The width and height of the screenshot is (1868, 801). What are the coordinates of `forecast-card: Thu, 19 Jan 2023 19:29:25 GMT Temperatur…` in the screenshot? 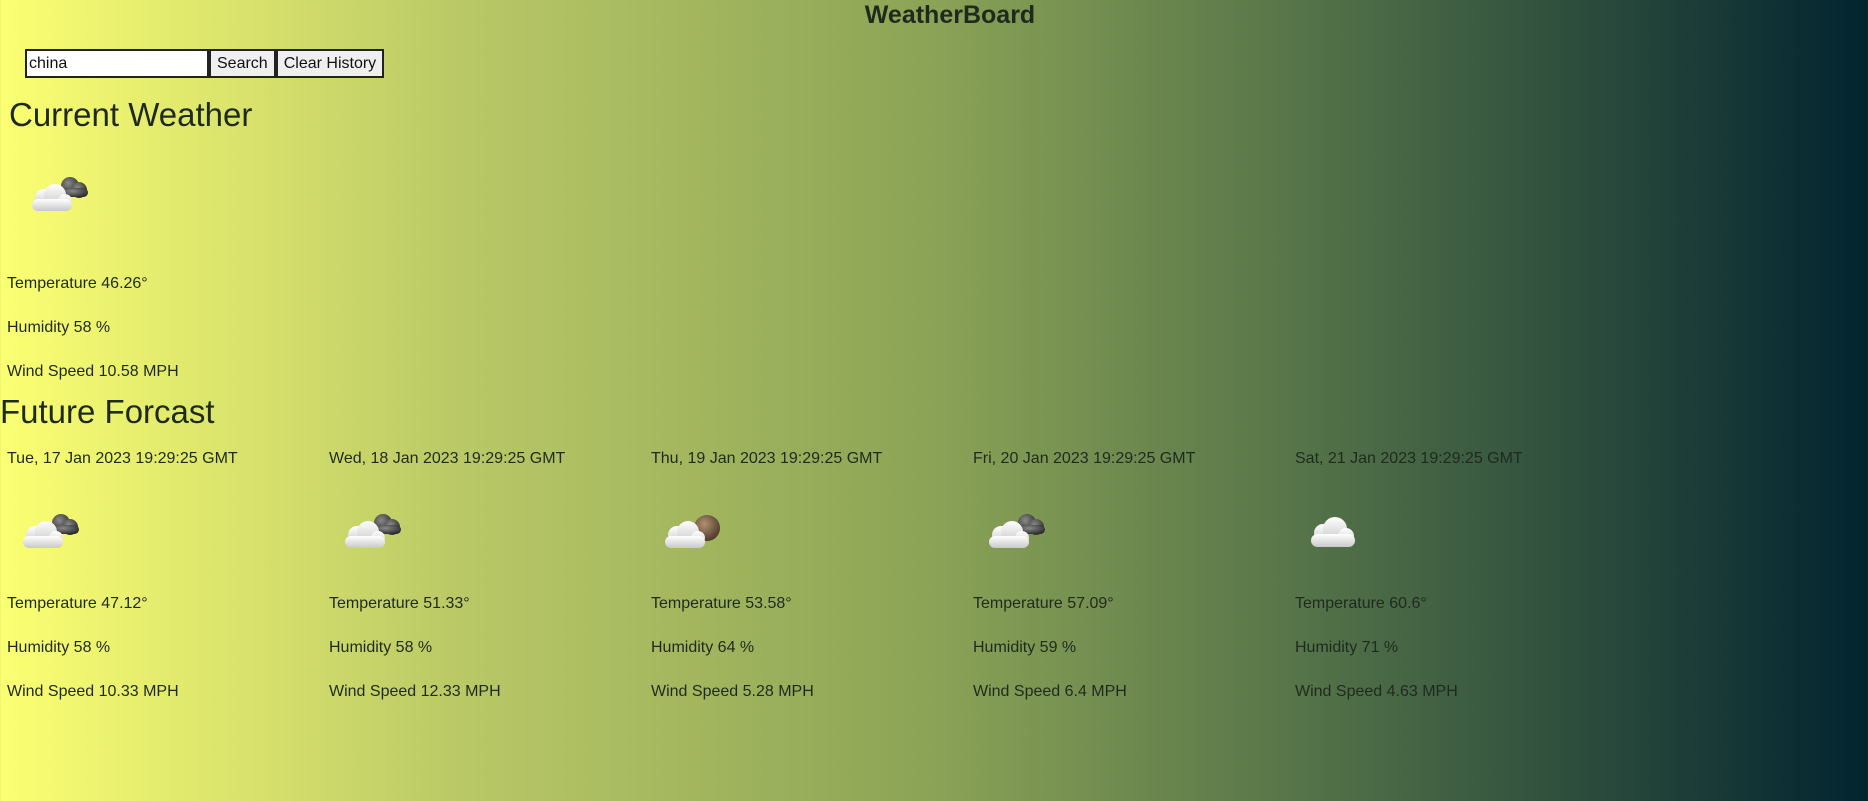 It's located at (801, 579).